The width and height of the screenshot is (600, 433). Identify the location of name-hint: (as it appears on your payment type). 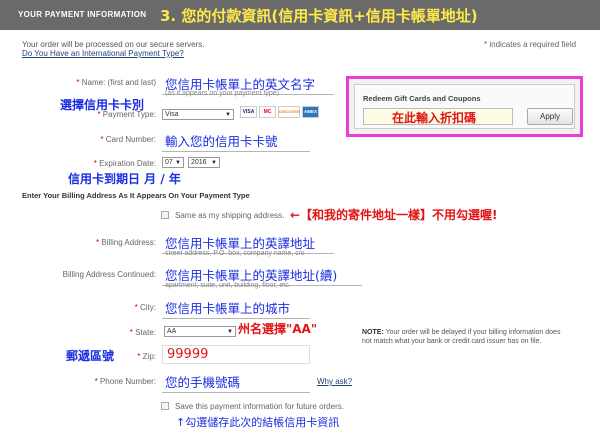
(222, 93).